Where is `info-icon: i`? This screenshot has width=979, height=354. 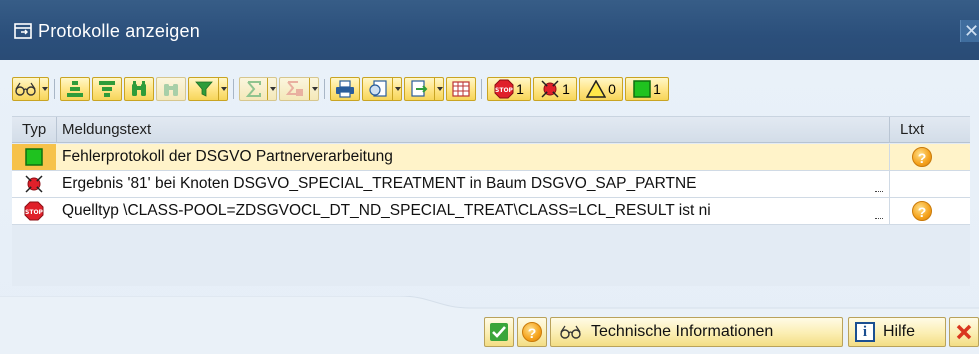
info-icon: i is located at coordinates (865, 332).